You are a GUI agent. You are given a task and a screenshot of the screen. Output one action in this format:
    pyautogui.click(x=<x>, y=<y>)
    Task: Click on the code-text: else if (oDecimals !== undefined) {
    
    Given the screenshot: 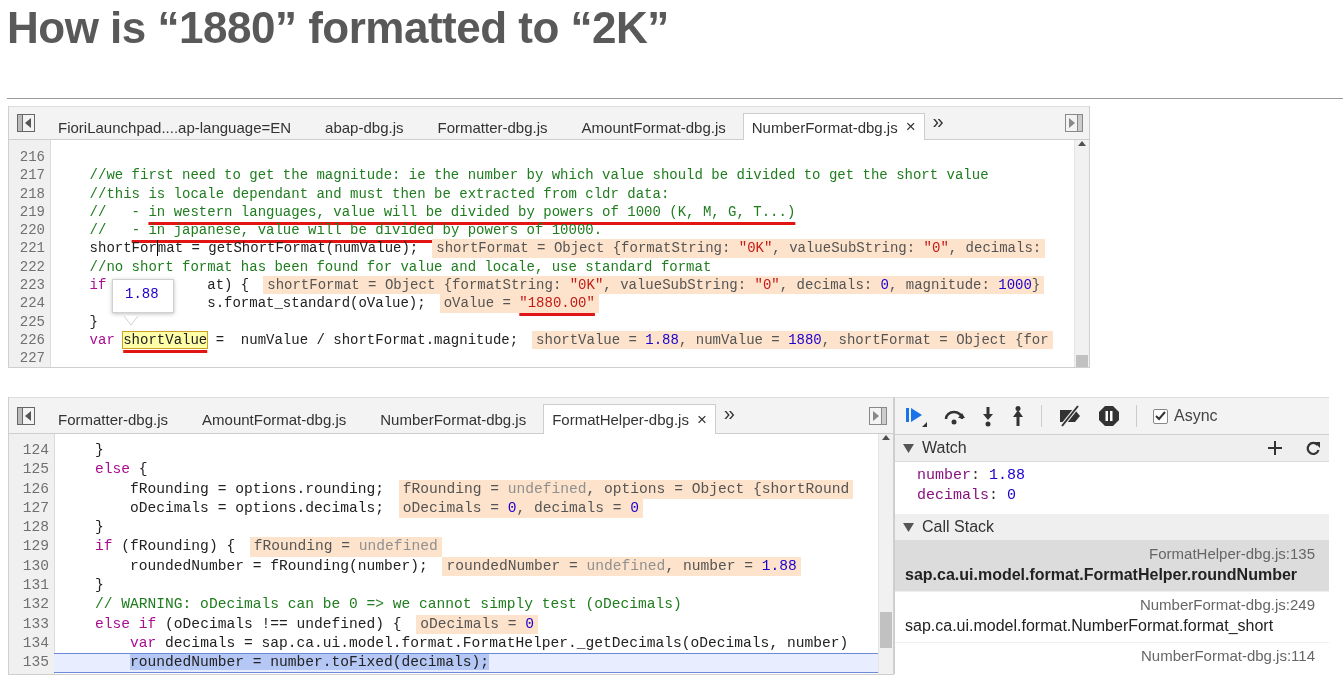 What is the action you would take?
    pyautogui.click(x=248, y=624)
    